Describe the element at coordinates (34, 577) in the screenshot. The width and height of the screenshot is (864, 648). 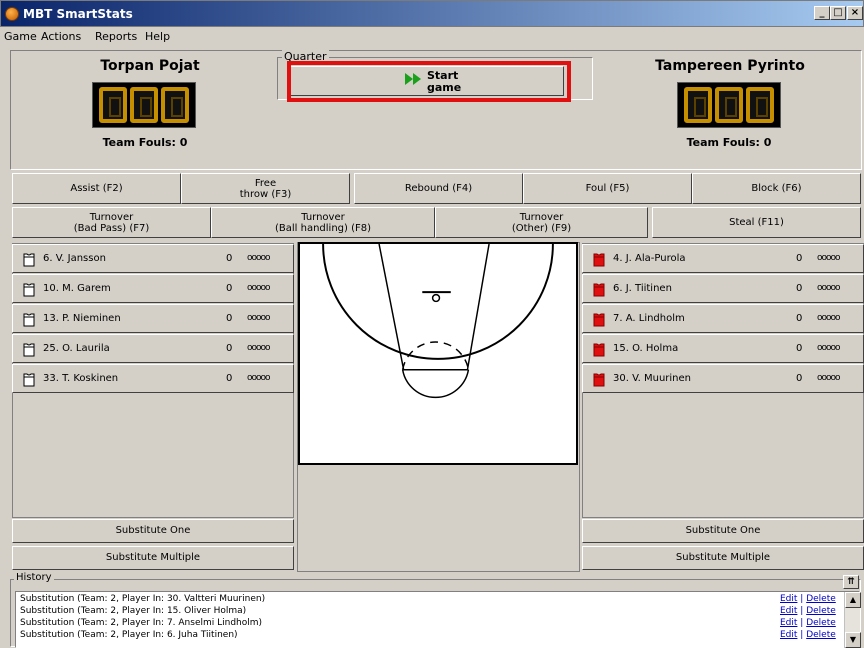
I see `history-label: History` at that location.